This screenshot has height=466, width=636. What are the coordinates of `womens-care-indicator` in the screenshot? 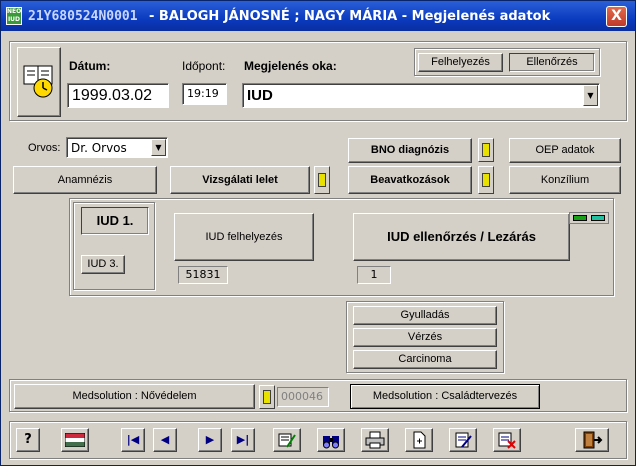 It's located at (267, 397).